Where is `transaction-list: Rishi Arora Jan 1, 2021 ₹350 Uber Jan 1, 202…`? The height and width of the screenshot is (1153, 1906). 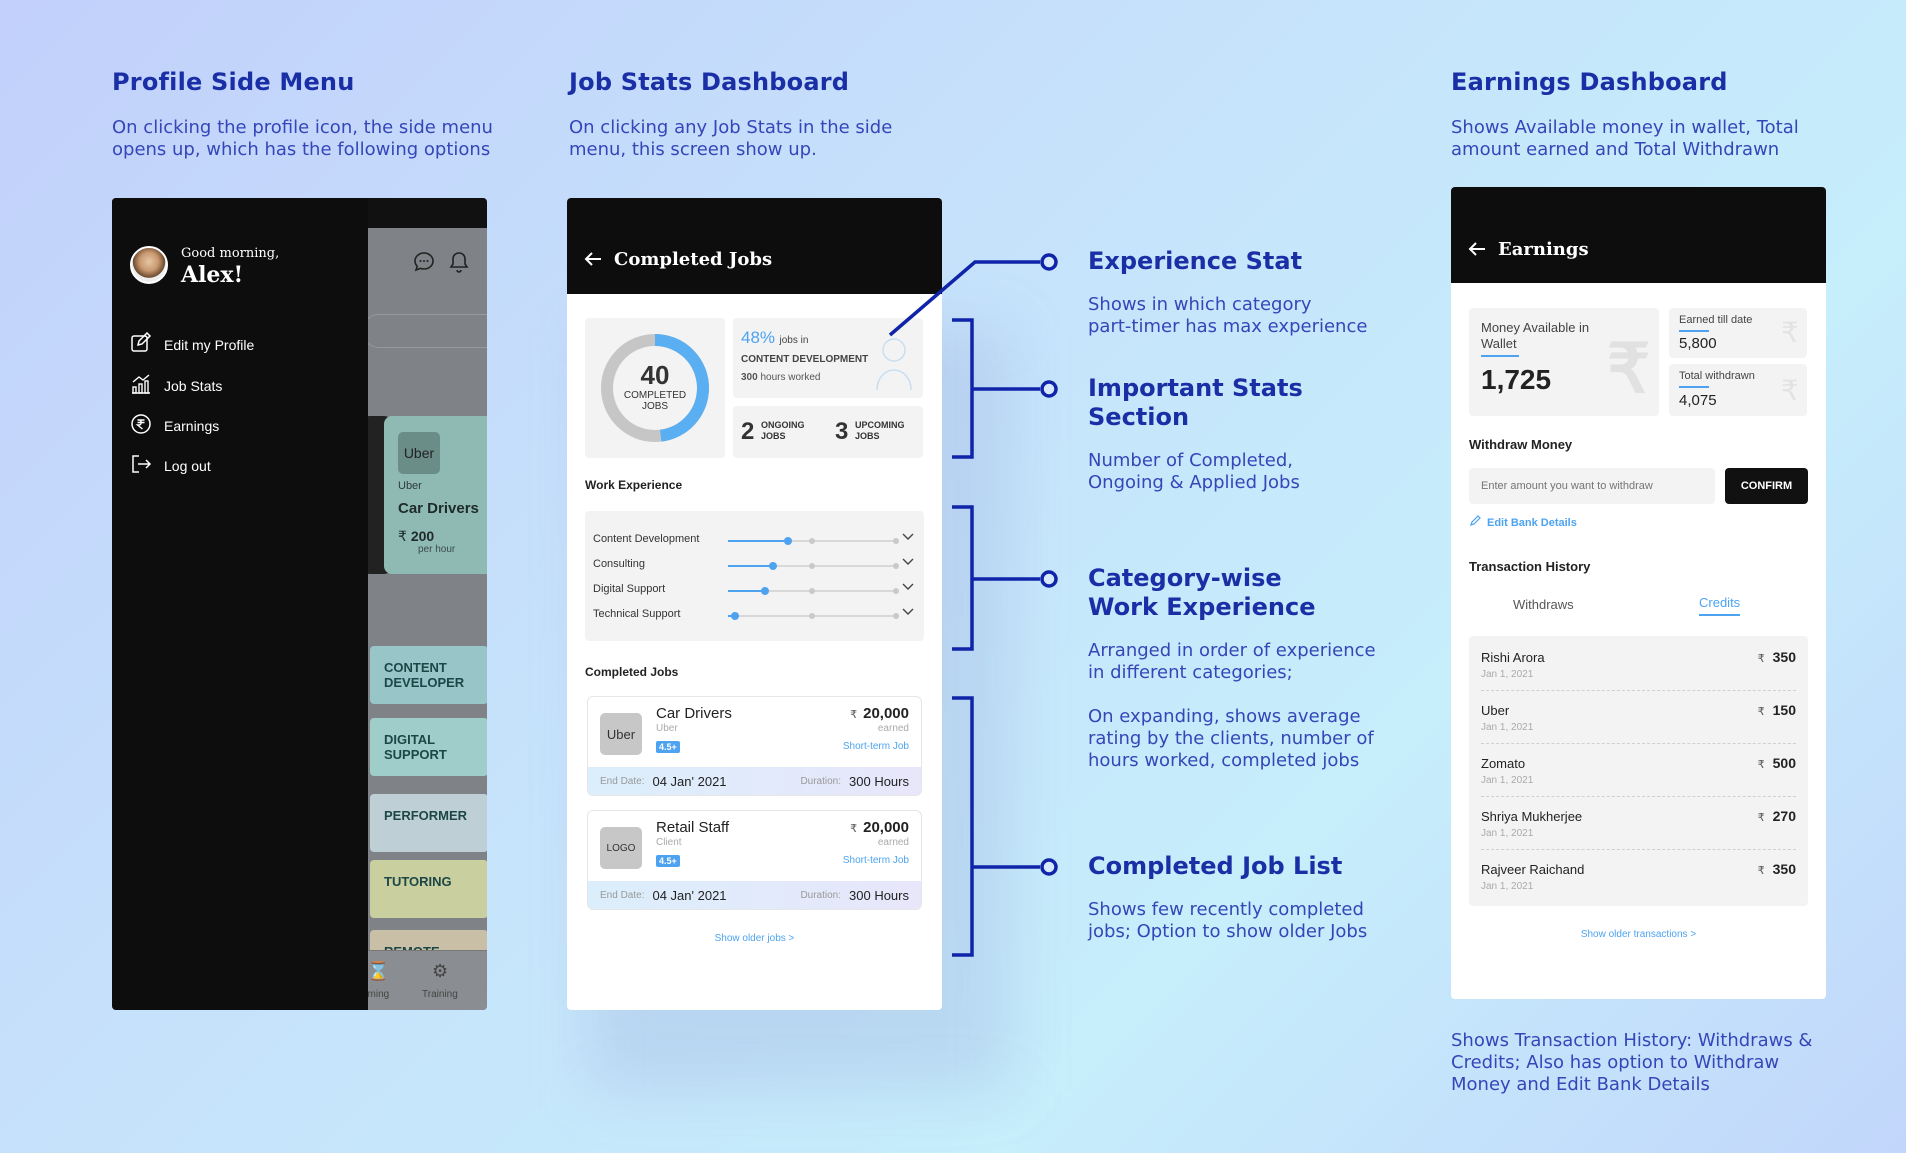
transaction-list: Rishi Arora Jan 1, 2021 ₹350 Uber Jan 1, 202… is located at coordinates (1638, 771).